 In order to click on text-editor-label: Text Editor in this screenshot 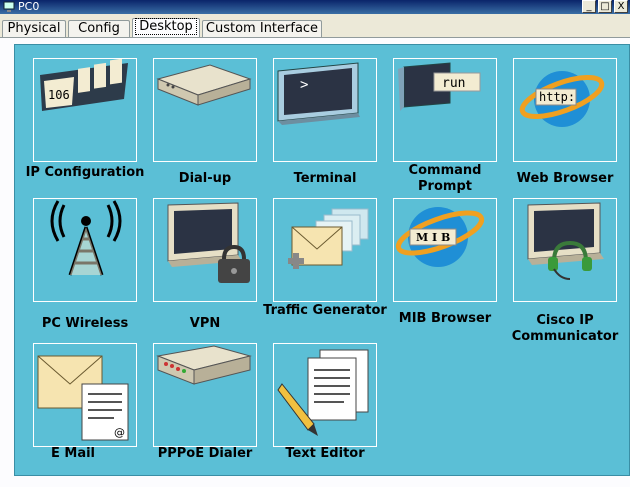, I will do `click(325, 453)`.